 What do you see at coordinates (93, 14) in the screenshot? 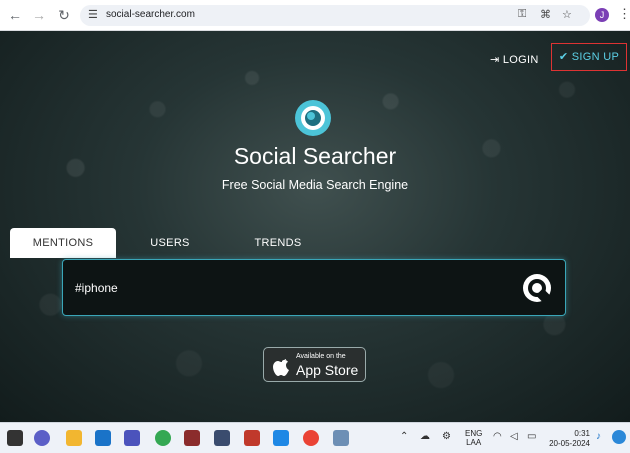
I see `site-info-icon: ☰` at bounding box center [93, 14].